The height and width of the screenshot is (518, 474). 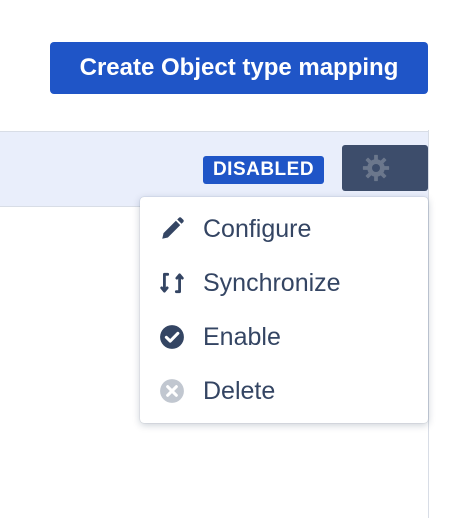 What do you see at coordinates (172, 283) in the screenshot?
I see `sync-icon` at bounding box center [172, 283].